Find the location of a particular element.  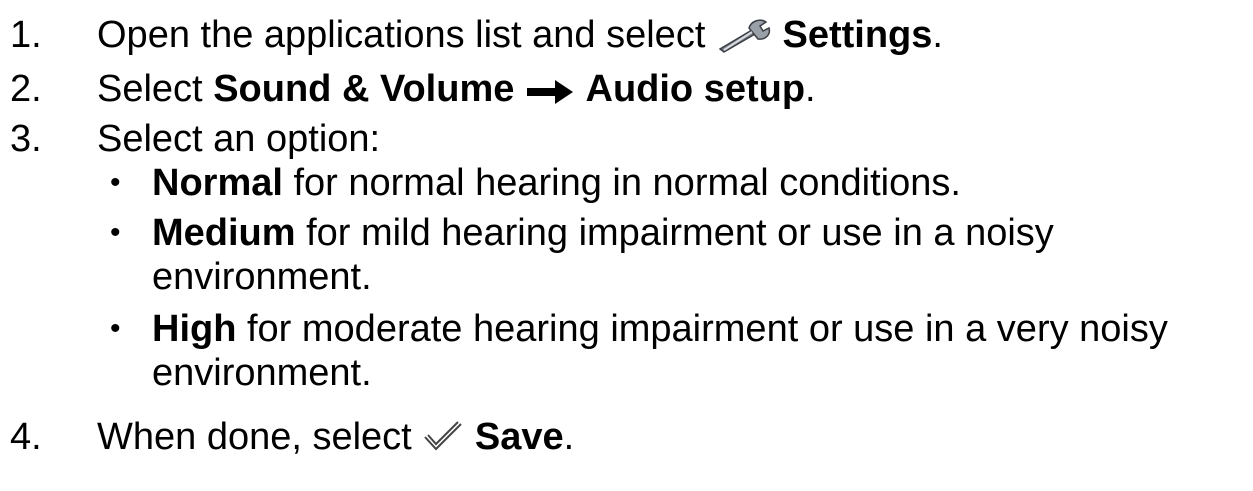

save-label: Save is located at coordinates (519, 437).